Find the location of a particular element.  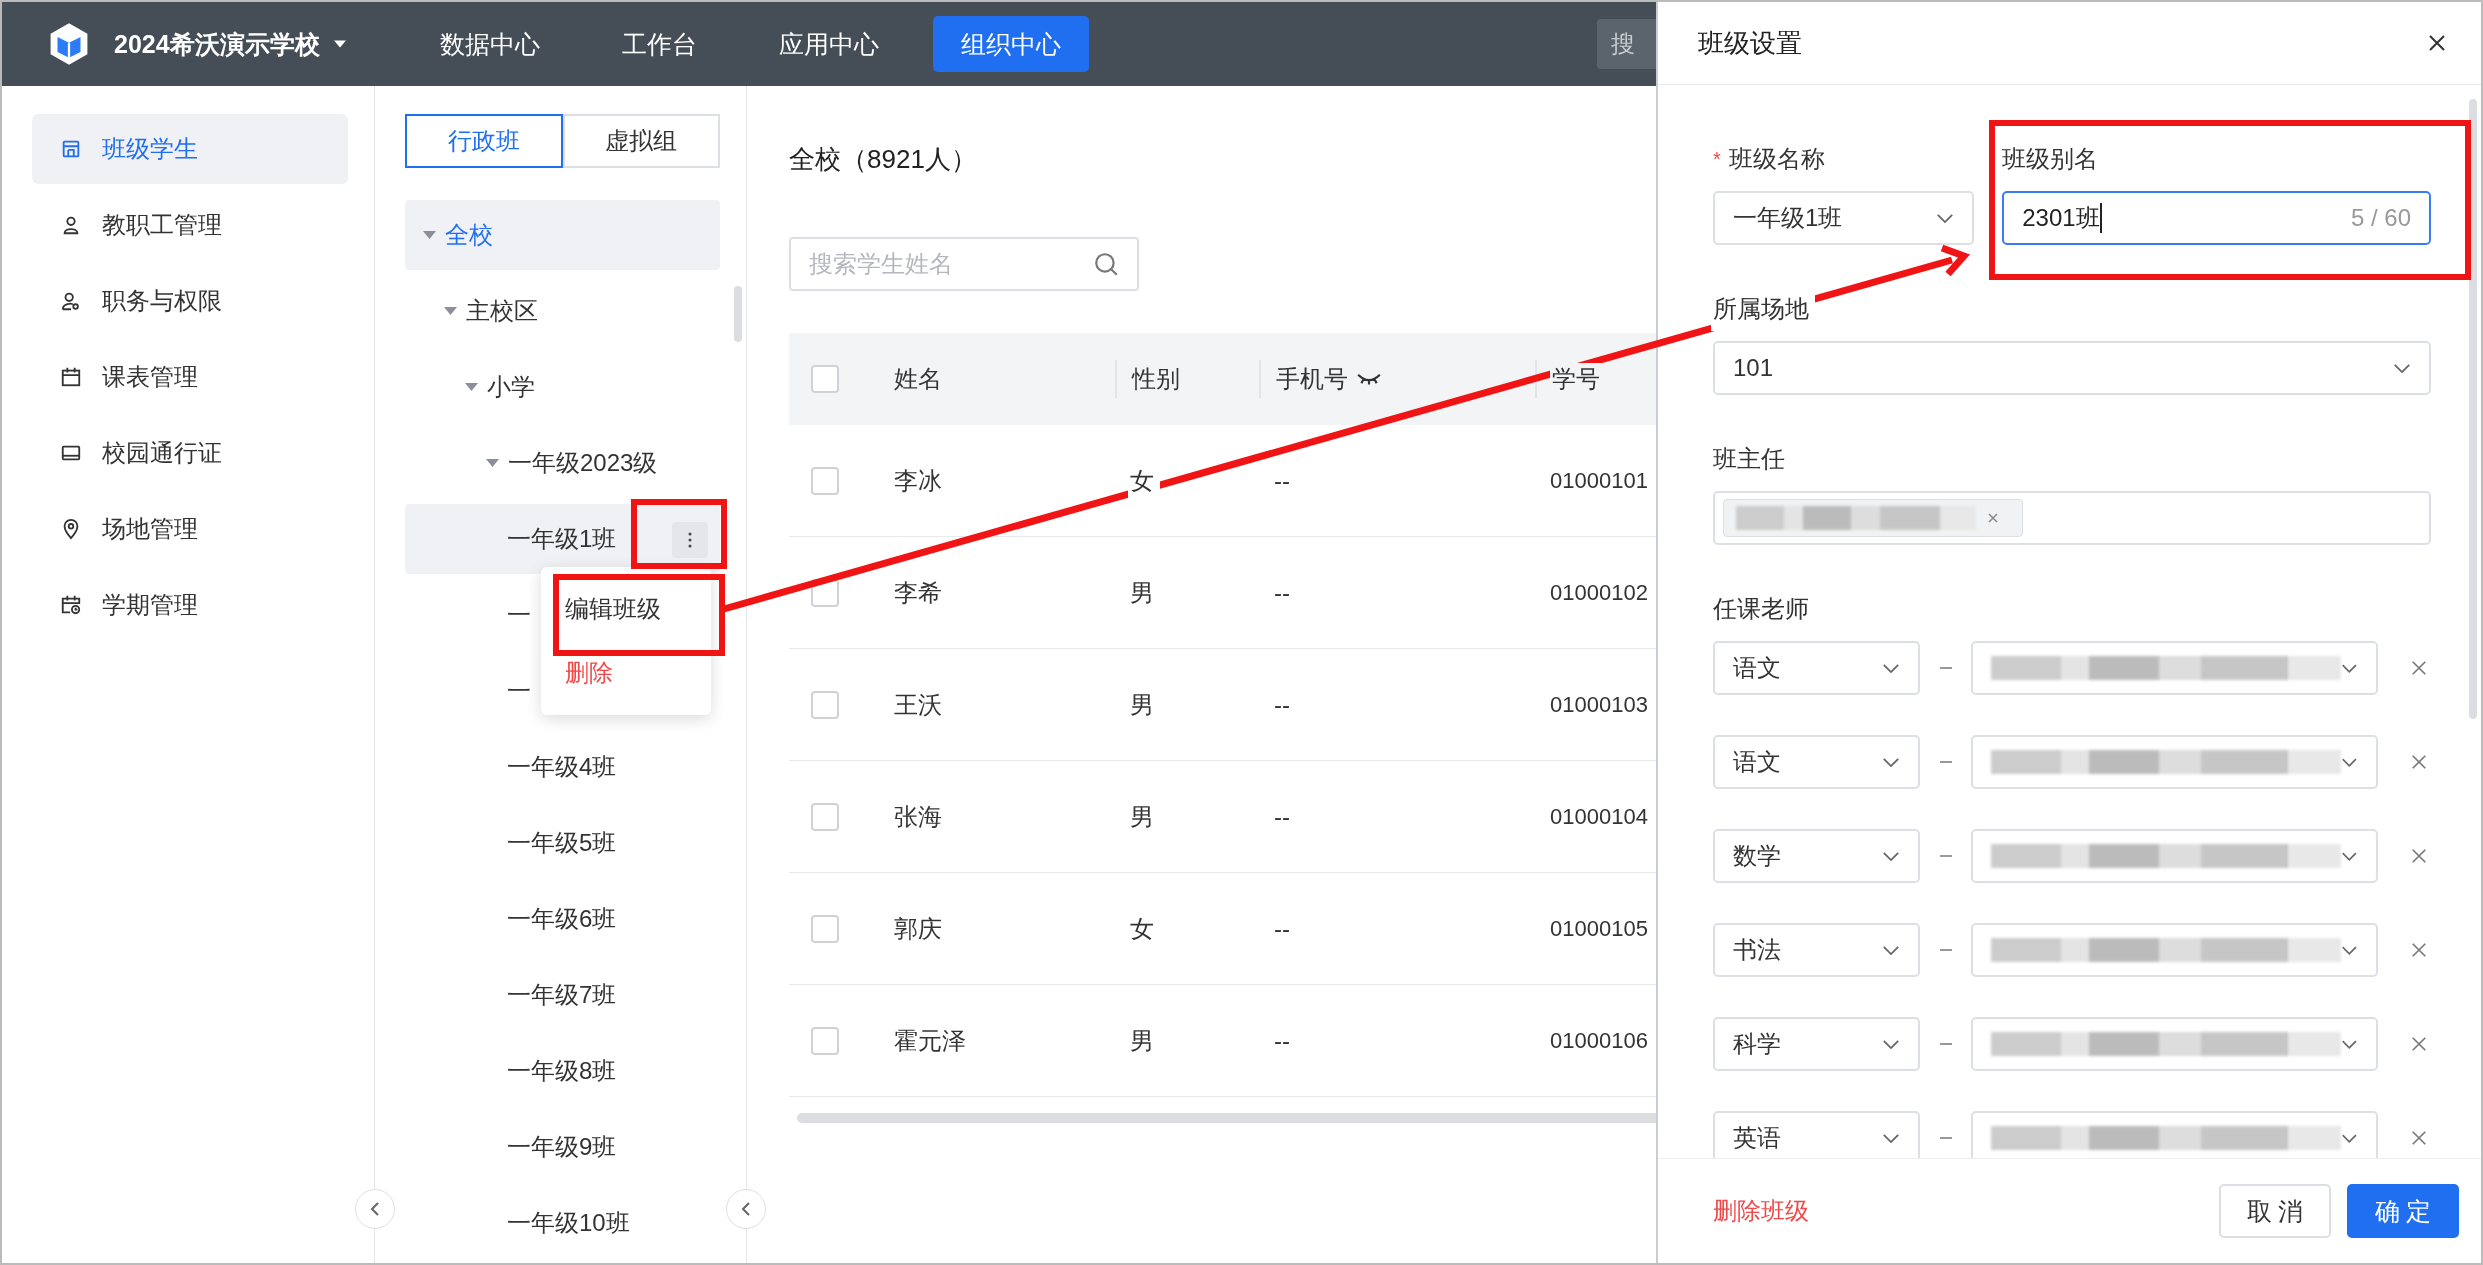

tab: 行政班 is located at coordinates (484, 141).